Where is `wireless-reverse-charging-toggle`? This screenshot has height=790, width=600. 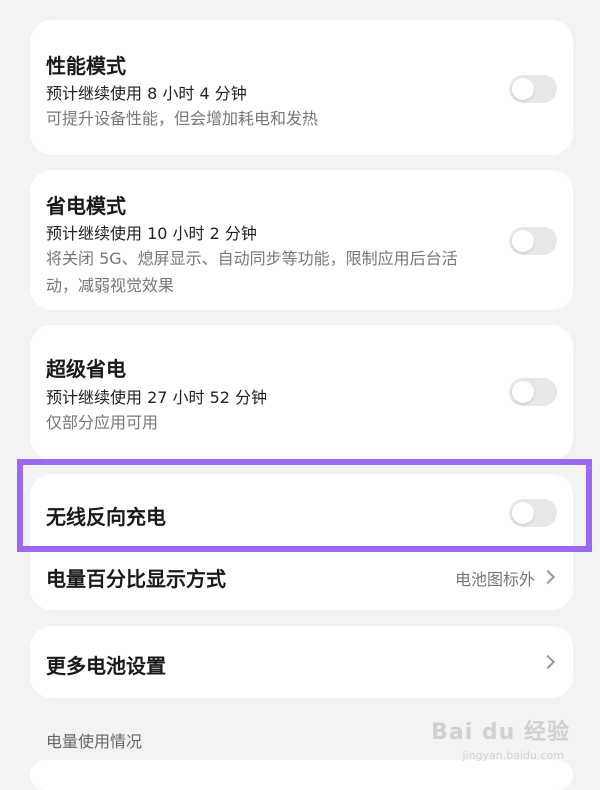 wireless-reverse-charging-toggle is located at coordinates (533, 513).